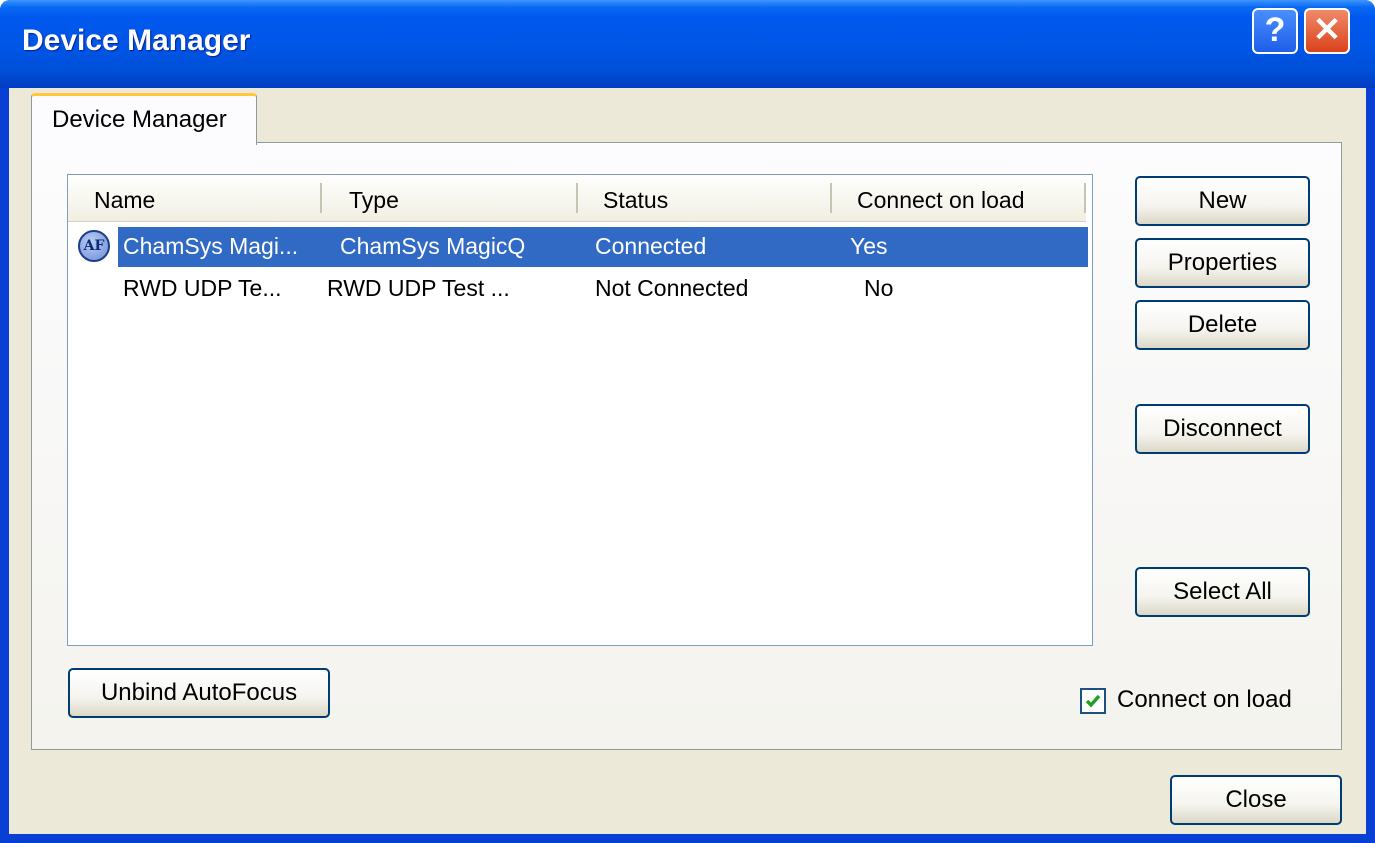 The height and width of the screenshot is (843, 1375). Describe the element at coordinates (1222, 325) in the screenshot. I see `delete-button: Delete` at that location.